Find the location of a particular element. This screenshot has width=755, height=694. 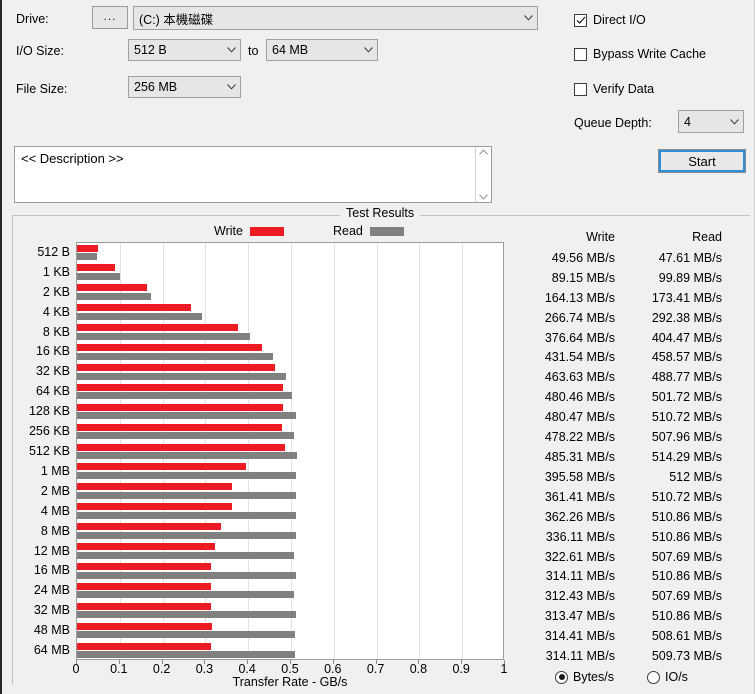

results-read-value: 501.72 MB/s is located at coordinates (686, 397).